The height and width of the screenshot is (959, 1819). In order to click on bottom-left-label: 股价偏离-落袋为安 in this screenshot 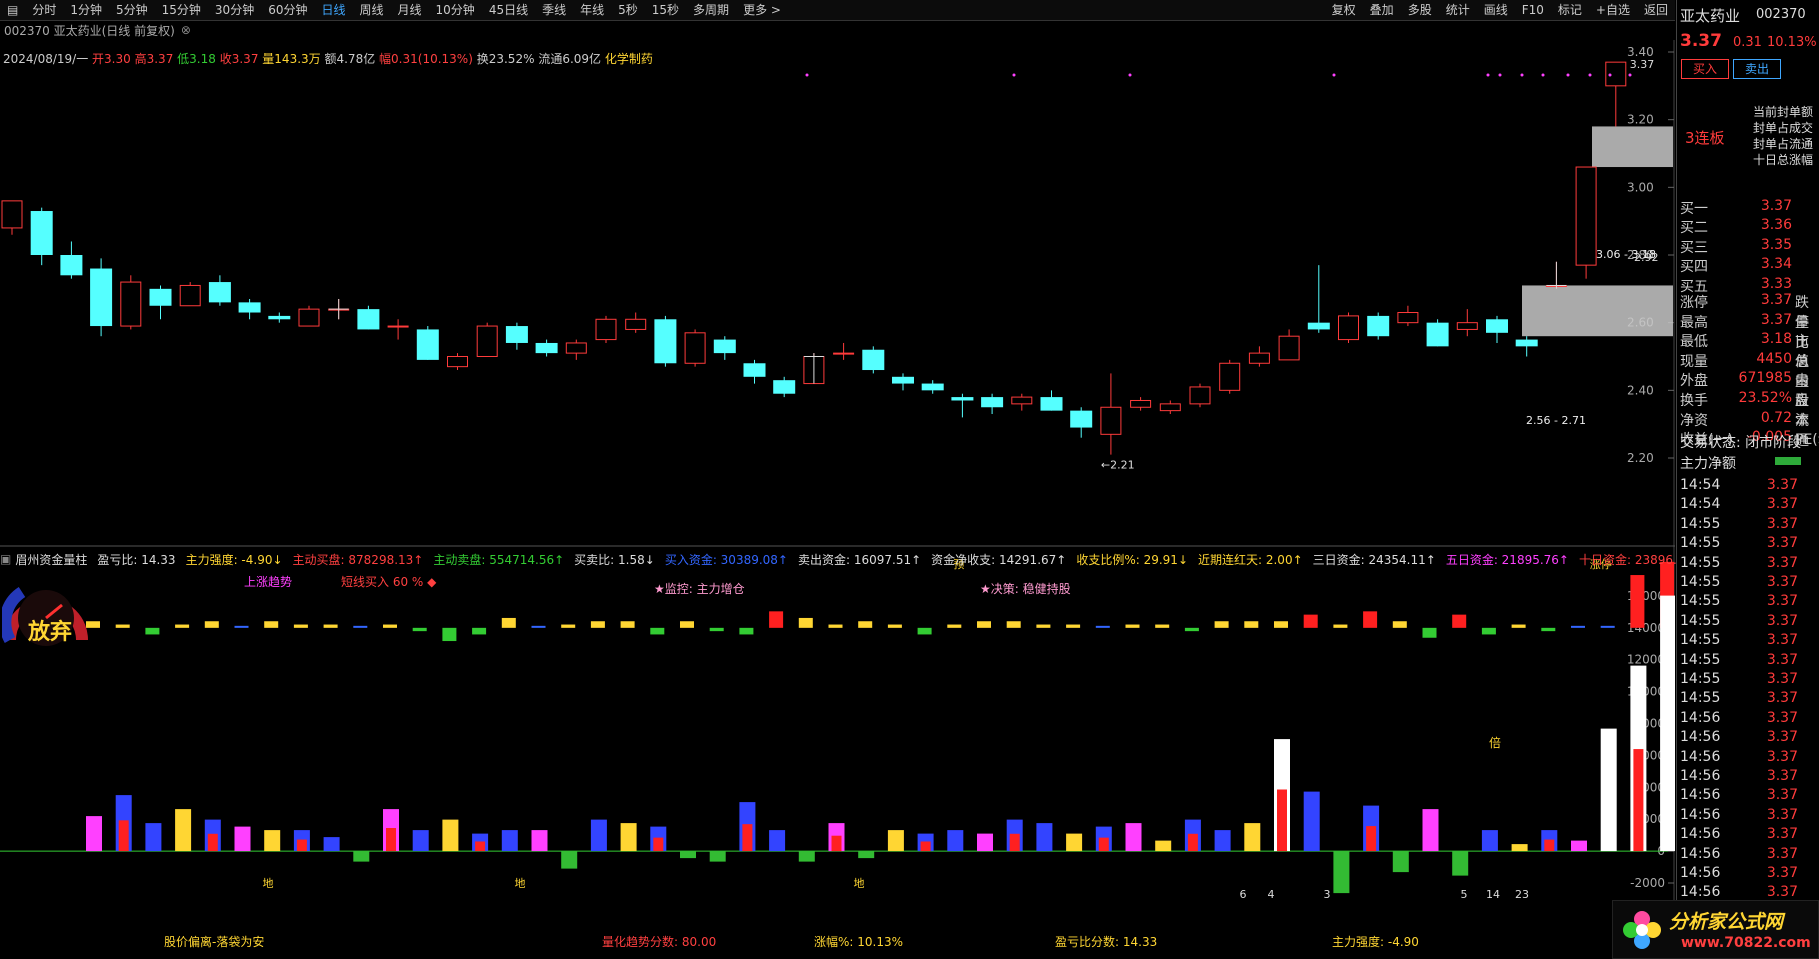, I will do `click(214, 942)`.